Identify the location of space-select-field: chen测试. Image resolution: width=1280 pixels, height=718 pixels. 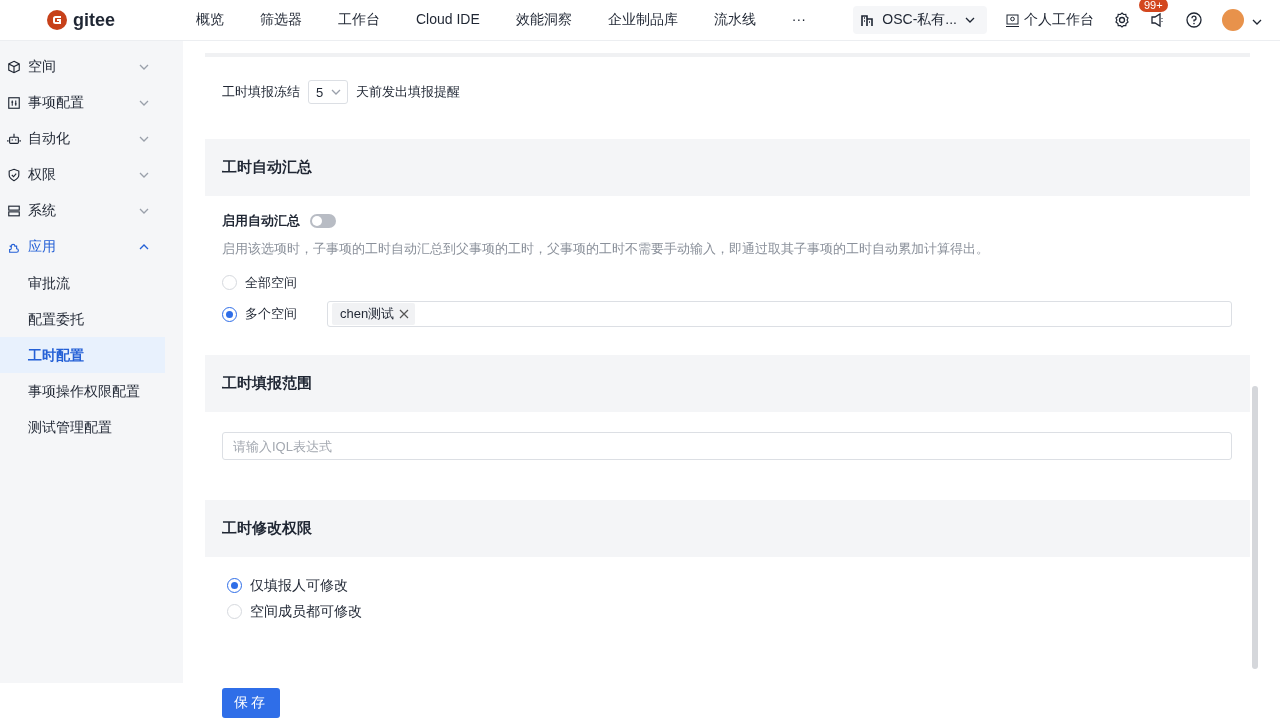
(779, 314).